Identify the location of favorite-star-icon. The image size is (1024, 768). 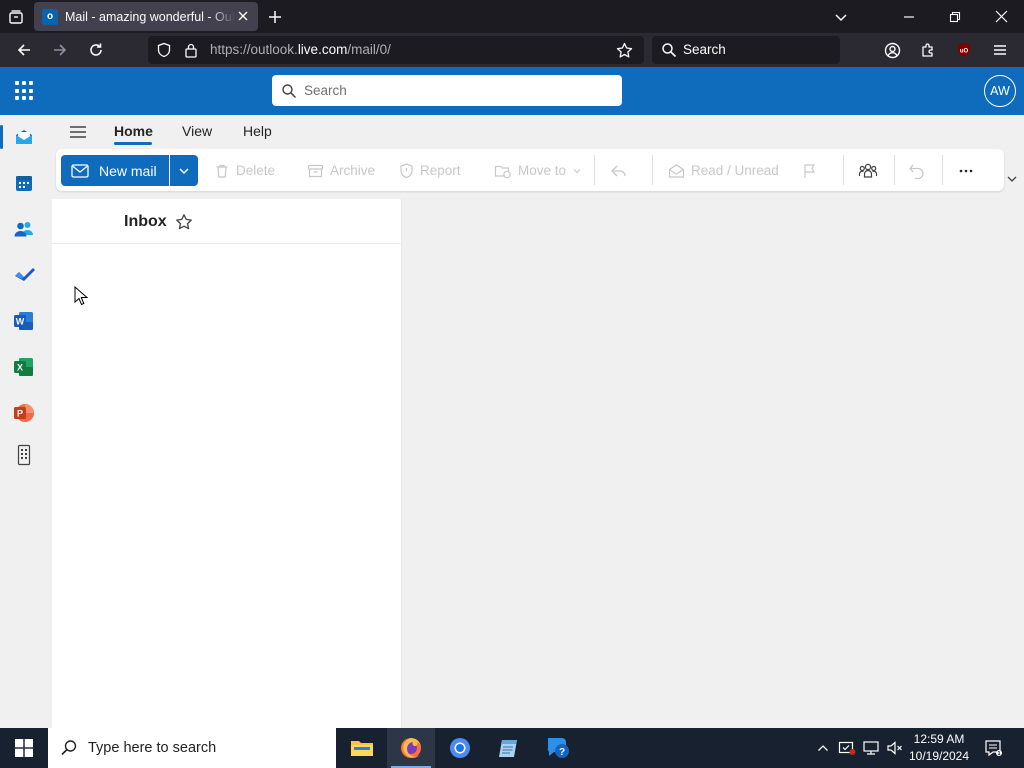
(184, 222).